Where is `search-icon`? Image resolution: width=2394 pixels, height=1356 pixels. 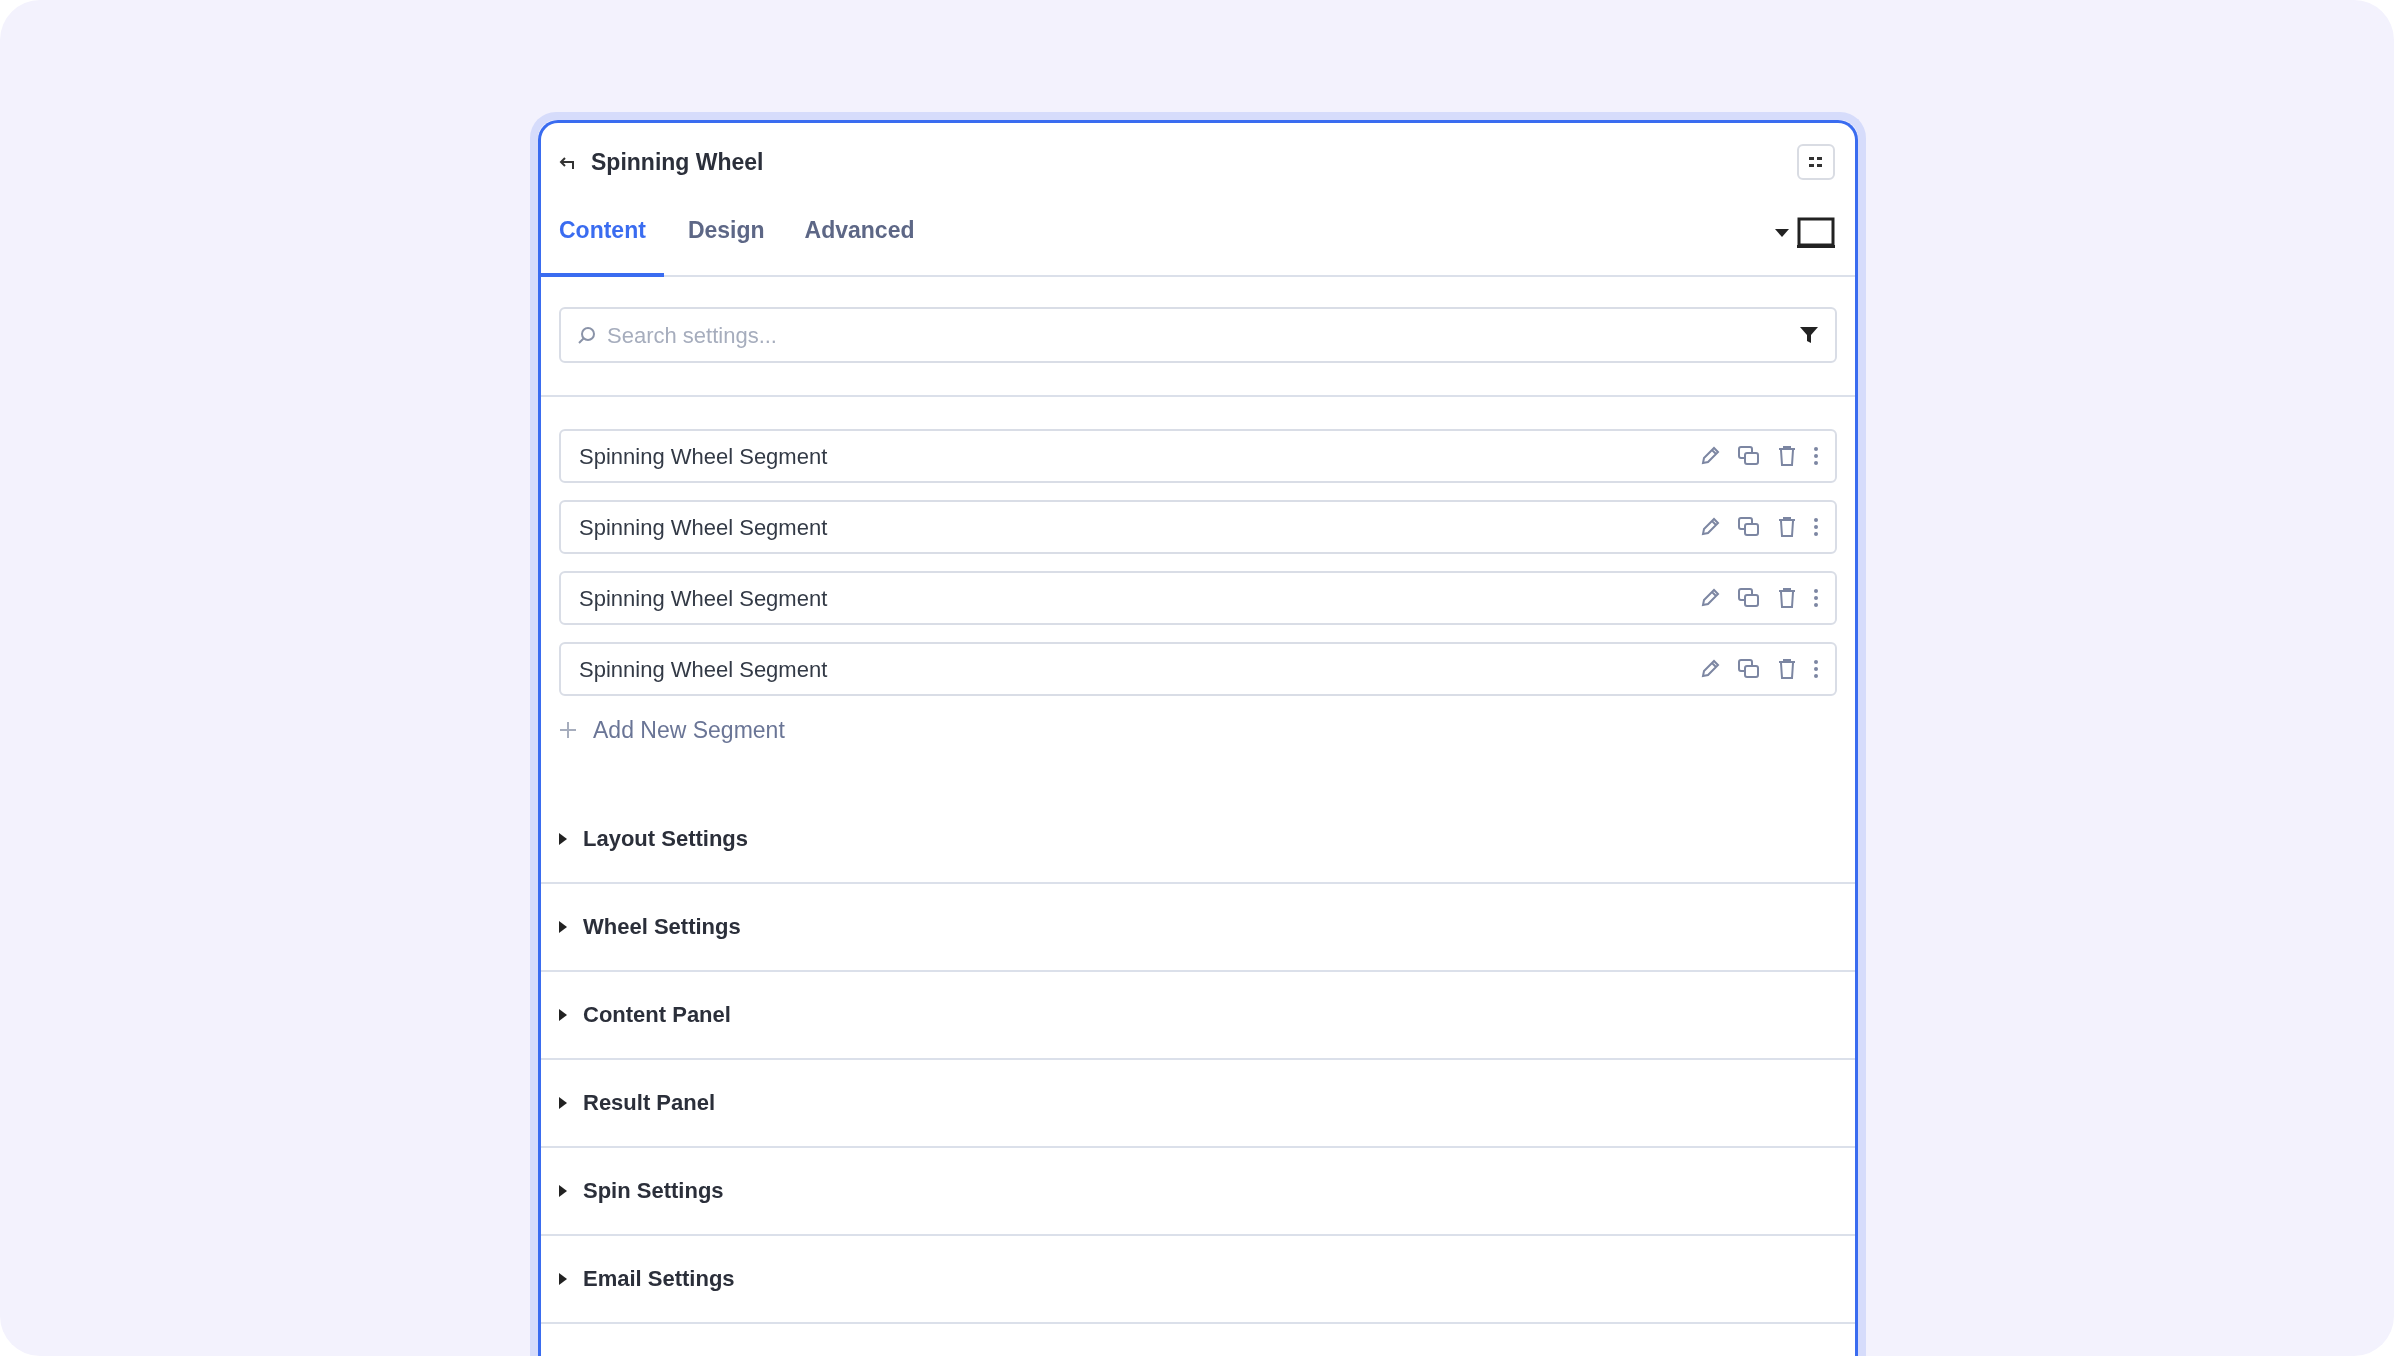
search-icon is located at coordinates (587, 335).